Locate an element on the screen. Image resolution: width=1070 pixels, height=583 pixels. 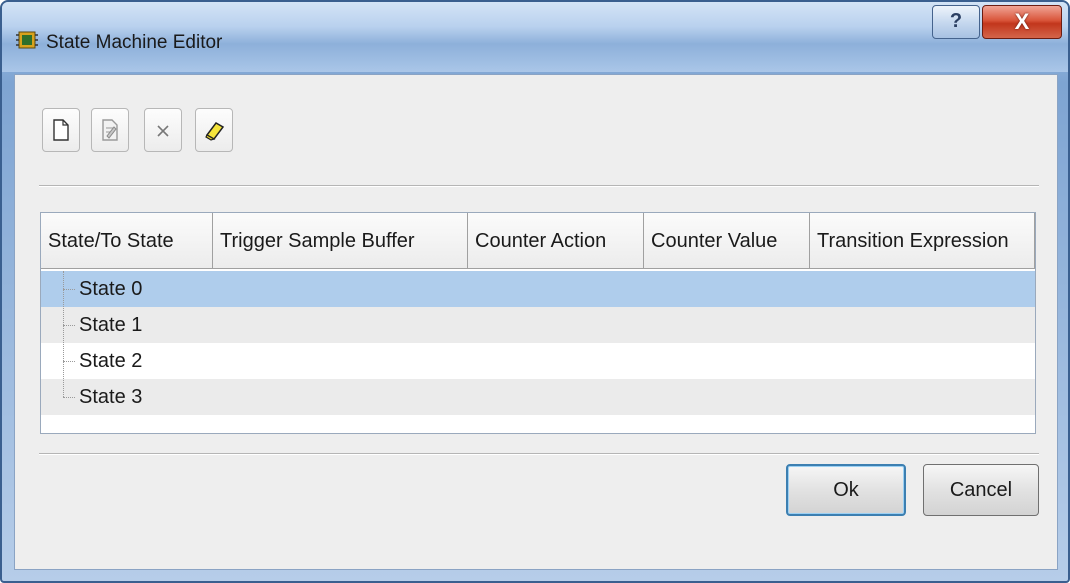
help-button: ? is located at coordinates (956, 22).